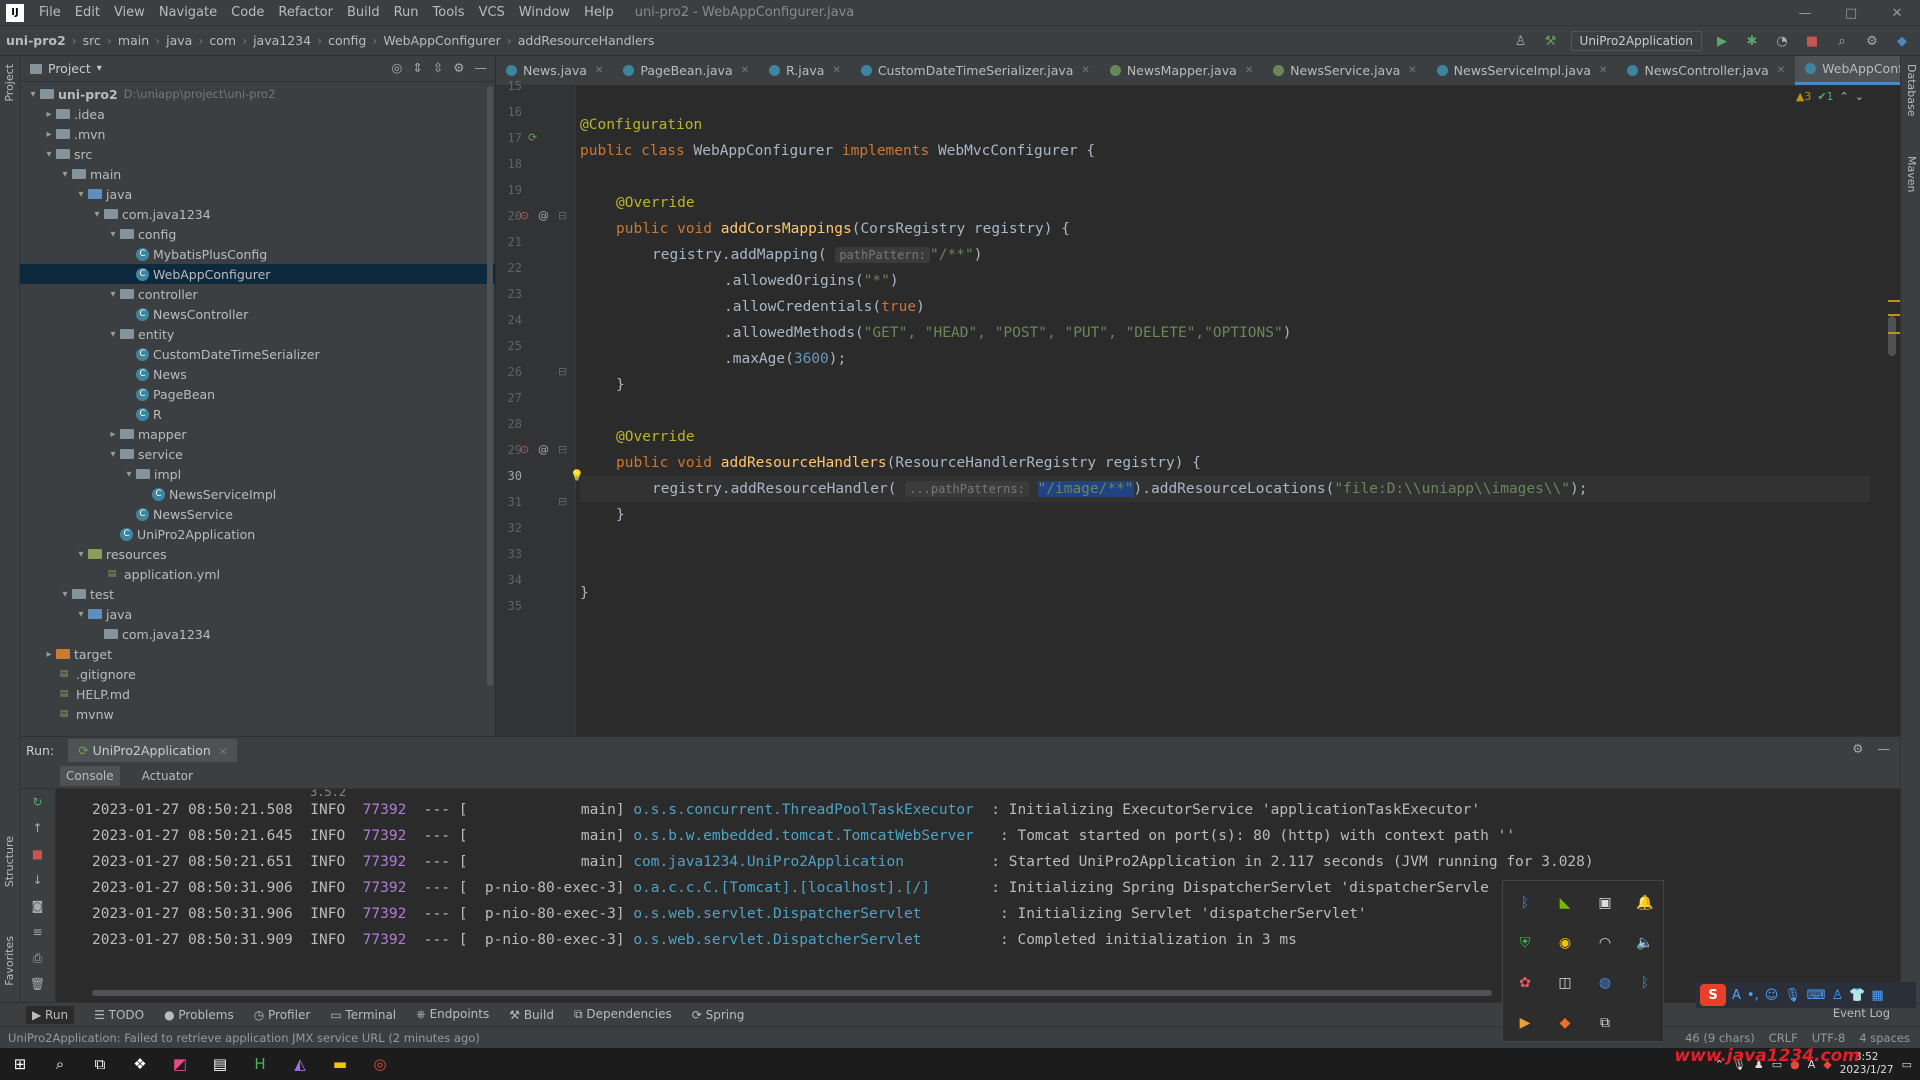  Describe the element at coordinates (1806, 995) in the screenshot. I see `ime-toolbar: S A •, ☺ 🎙 ⌨ ♙ 👕 ▦` at that location.